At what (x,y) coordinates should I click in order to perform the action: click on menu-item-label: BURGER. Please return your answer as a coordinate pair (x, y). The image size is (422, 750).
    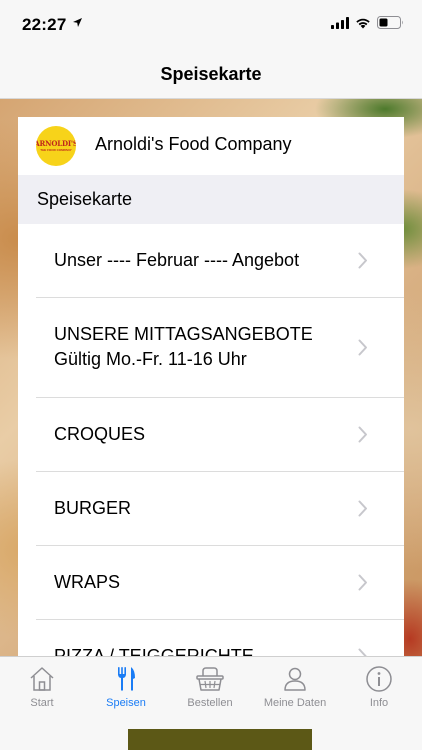
    Looking at the image, I should click on (93, 508).